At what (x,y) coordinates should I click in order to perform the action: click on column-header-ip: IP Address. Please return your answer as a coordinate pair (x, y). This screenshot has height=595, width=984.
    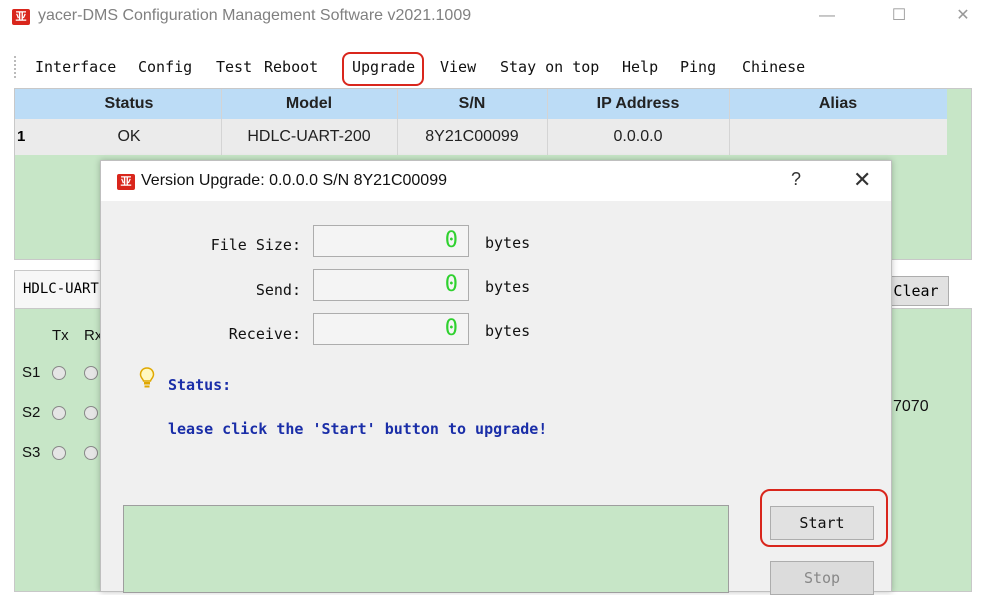
    Looking at the image, I should click on (638, 104).